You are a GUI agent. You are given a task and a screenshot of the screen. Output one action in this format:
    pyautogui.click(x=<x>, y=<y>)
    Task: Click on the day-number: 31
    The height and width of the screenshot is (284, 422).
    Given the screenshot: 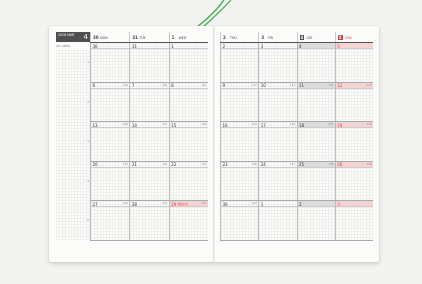 What is the action you would take?
    pyautogui.click(x=134, y=46)
    